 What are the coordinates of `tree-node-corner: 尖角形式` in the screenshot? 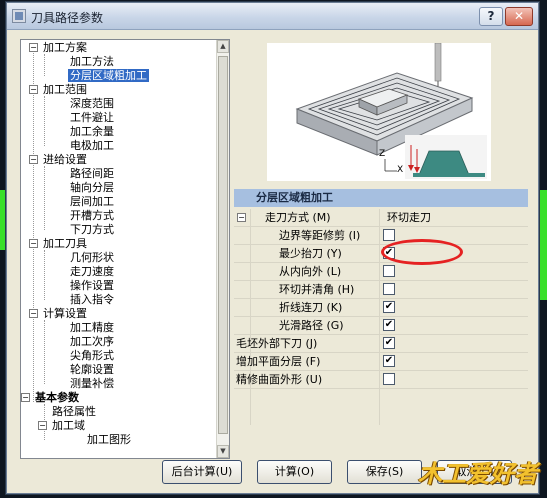 It's located at (92, 356).